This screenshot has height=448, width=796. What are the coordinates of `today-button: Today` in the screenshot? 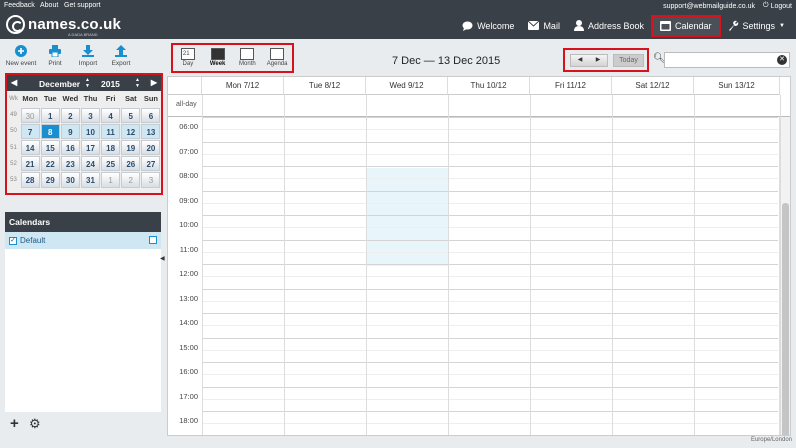 It's located at (628, 60).